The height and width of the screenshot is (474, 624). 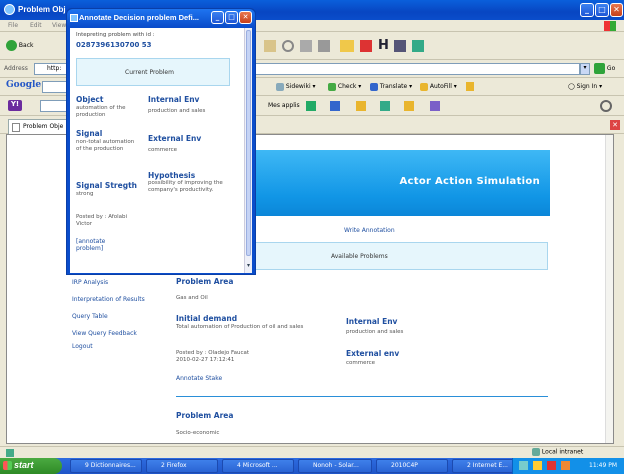 I want to click on popup-close-button: ✕, so click(x=245, y=17).